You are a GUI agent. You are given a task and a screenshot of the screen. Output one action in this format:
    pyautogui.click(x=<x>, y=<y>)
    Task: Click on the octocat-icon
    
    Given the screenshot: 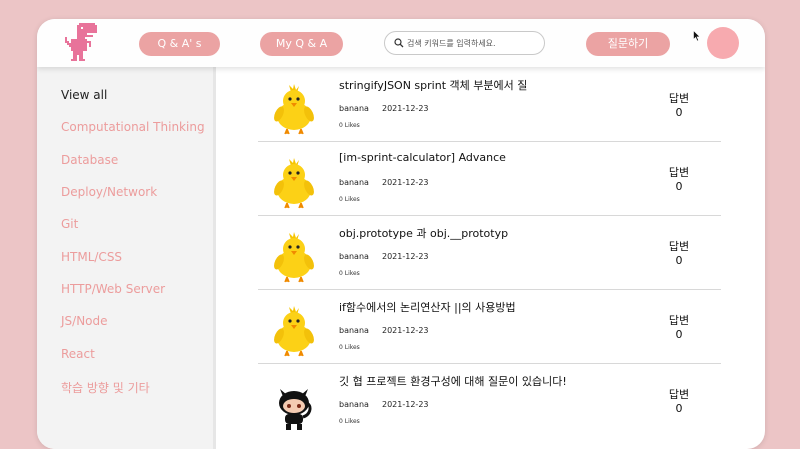 What is the action you would take?
    pyautogui.click(x=295, y=409)
    